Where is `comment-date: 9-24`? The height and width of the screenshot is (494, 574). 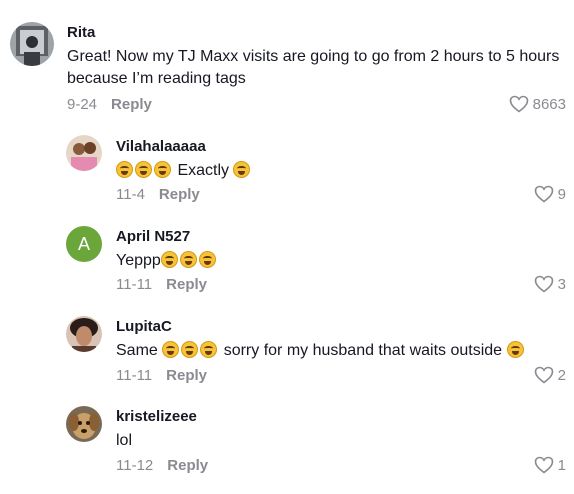
comment-date: 9-24 is located at coordinates (82, 104).